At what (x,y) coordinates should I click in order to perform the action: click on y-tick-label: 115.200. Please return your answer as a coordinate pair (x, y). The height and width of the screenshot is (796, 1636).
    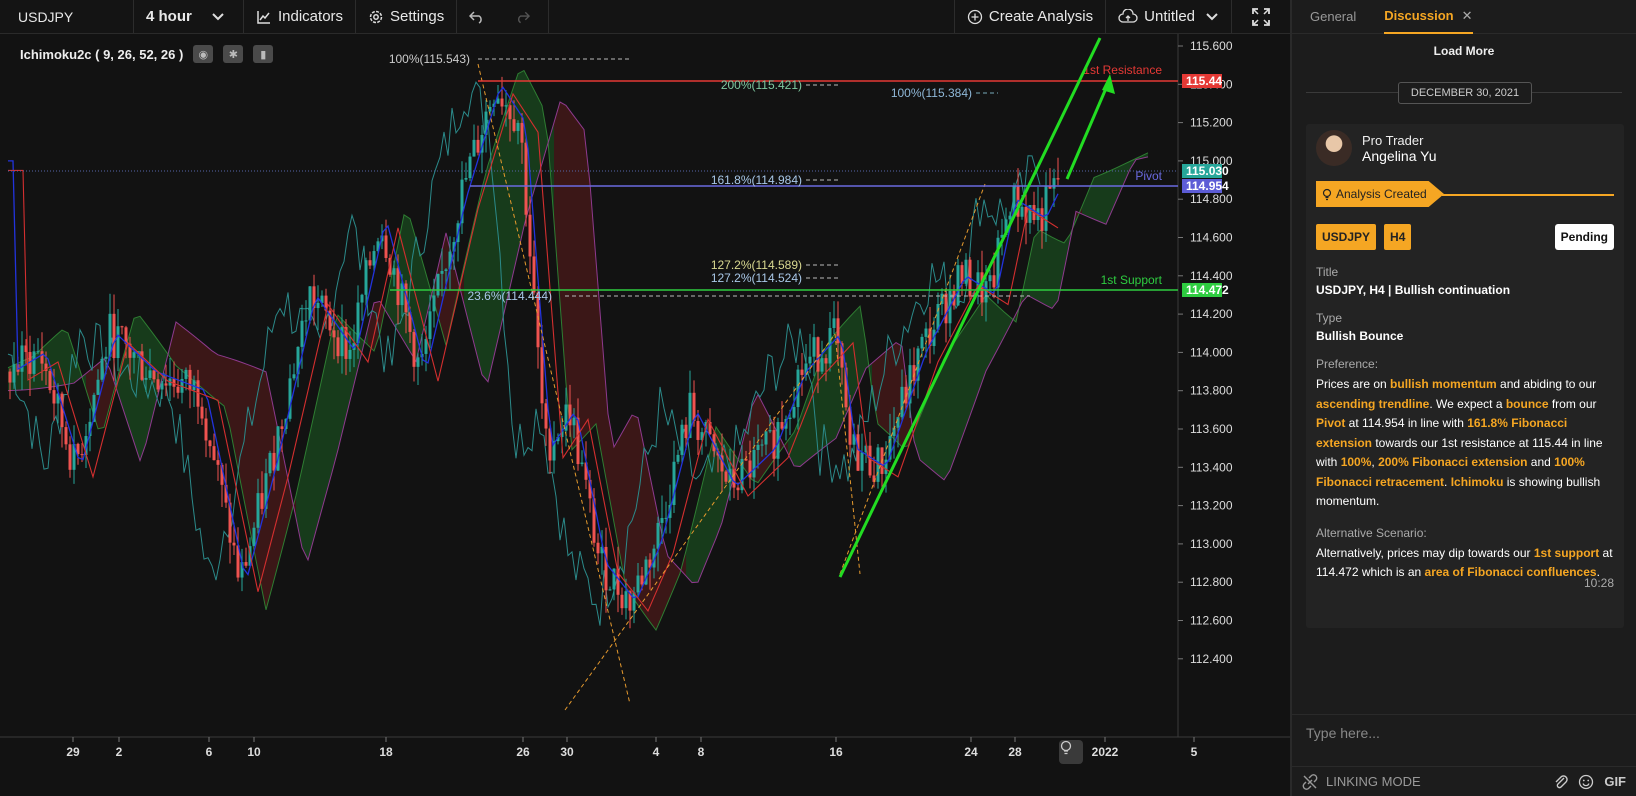
    Looking at the image, I should click on (1211, 123).